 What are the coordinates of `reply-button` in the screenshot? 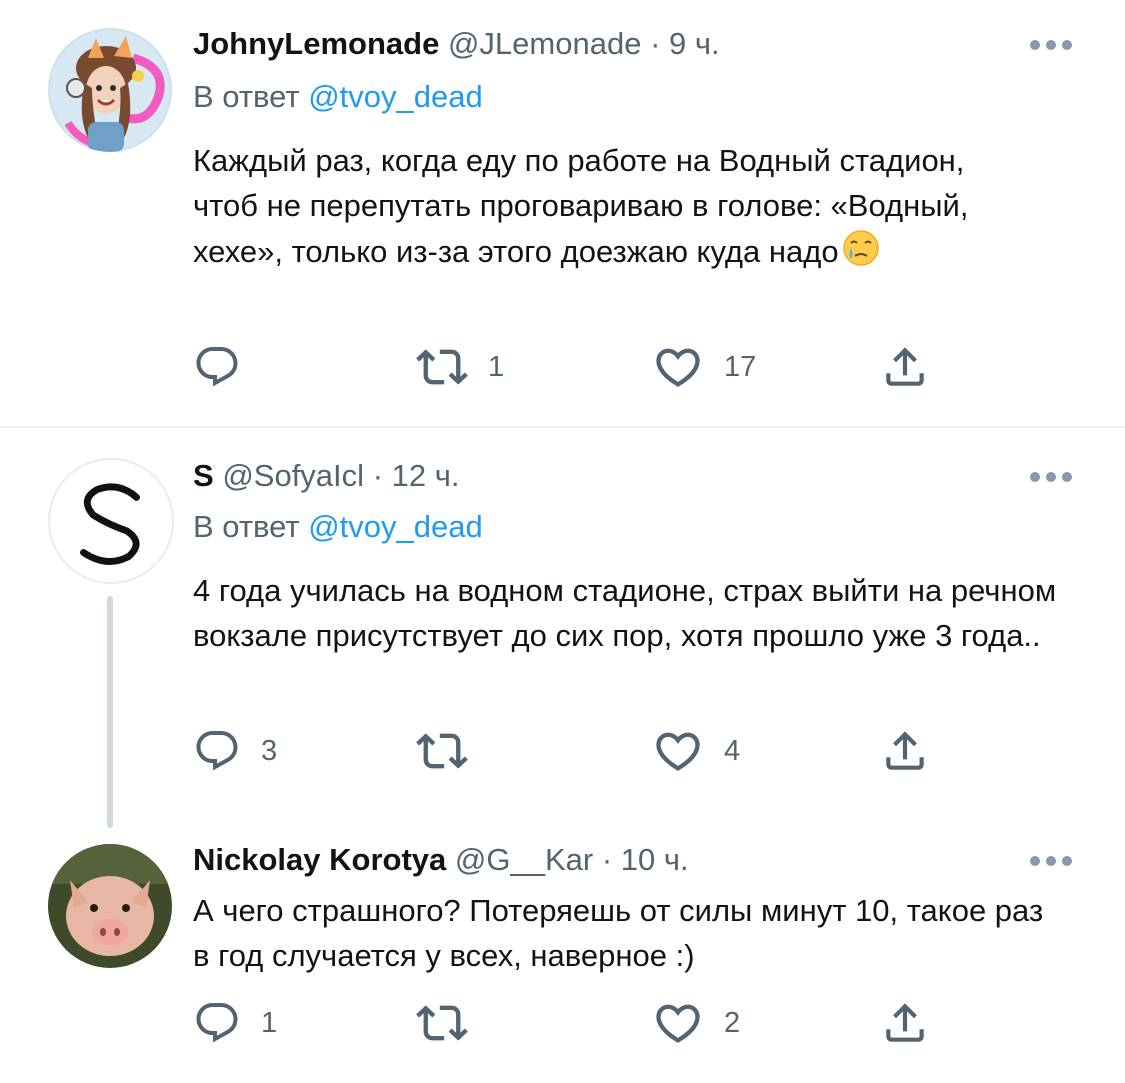 It's located at (227, 367).